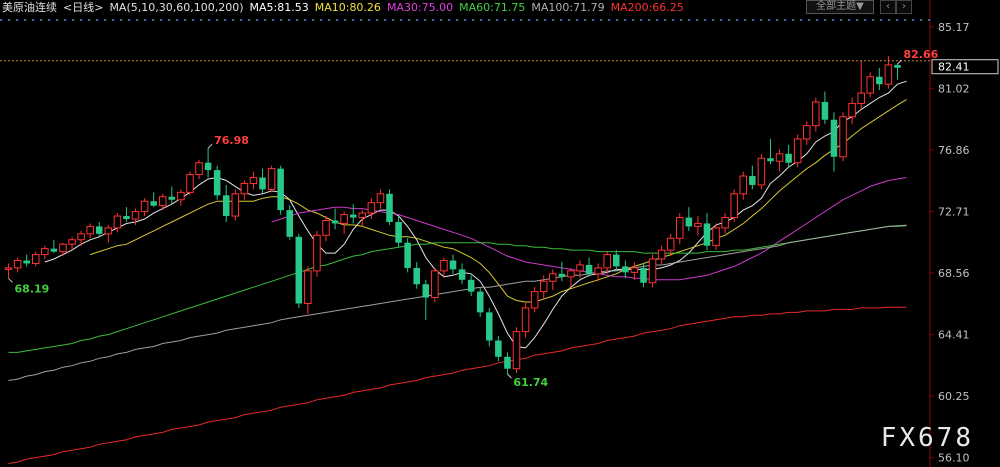 The height and width of the screenshot is (467, 1000). I want to click on period-label: <日线>, so click(83, 7).